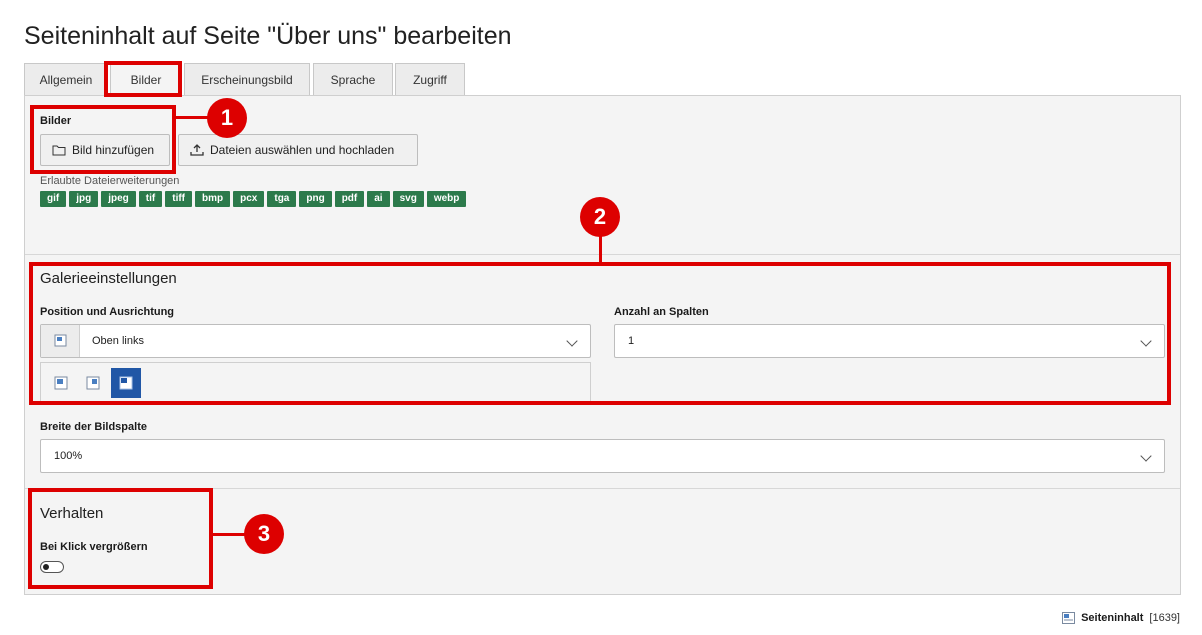 Image resolution: width=1202 pixels, height=635 pixels. What do you see at coordinates (150, 199) in the screenshot?
I see `extension-badge: tif` at bounding box center [150, 199].